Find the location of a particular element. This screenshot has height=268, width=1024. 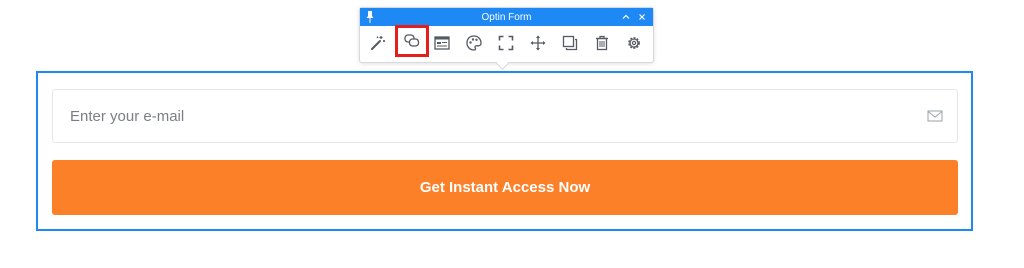

trash-icon is located at coordinates (602, 43).